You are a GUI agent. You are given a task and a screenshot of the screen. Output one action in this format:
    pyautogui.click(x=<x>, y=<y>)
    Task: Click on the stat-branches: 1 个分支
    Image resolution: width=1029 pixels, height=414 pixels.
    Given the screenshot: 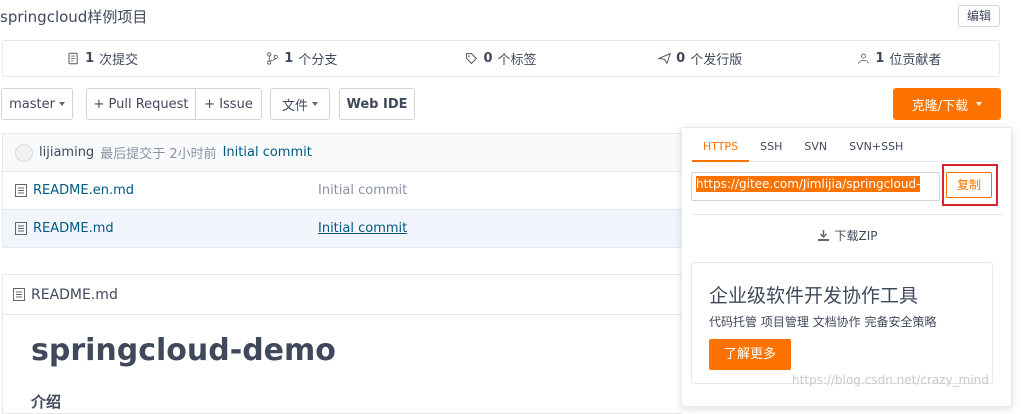 What is the action you would take?
    pyautogui.click(x=301, y=58)
    